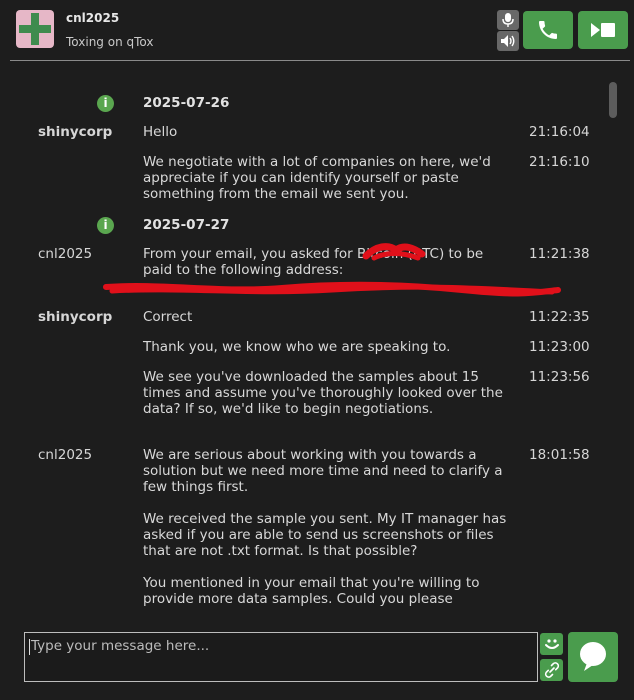 This screenshot has height=700, width=634. I want to click on phone-icon, so click(548, 30).